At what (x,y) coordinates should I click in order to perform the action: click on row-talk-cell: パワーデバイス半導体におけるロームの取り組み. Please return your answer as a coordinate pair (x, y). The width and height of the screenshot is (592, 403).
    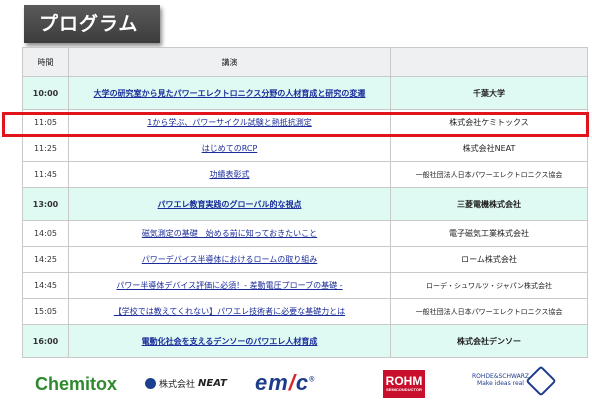
    Looking at the image, I should click on (229, 259).